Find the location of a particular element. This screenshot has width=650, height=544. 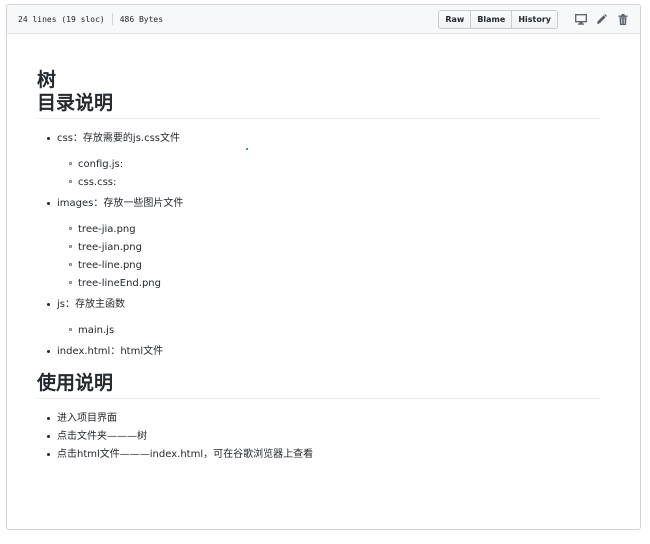

list-item: 点击html文件———index.html，可在谷歌浏览器上查看 is located at coordinates (318, 454).